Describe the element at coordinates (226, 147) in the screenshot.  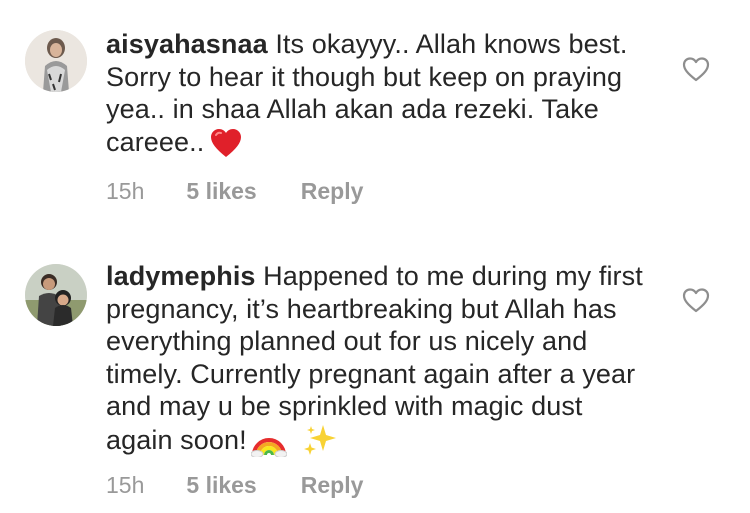
I see `heart-emoji-icon` at that location.